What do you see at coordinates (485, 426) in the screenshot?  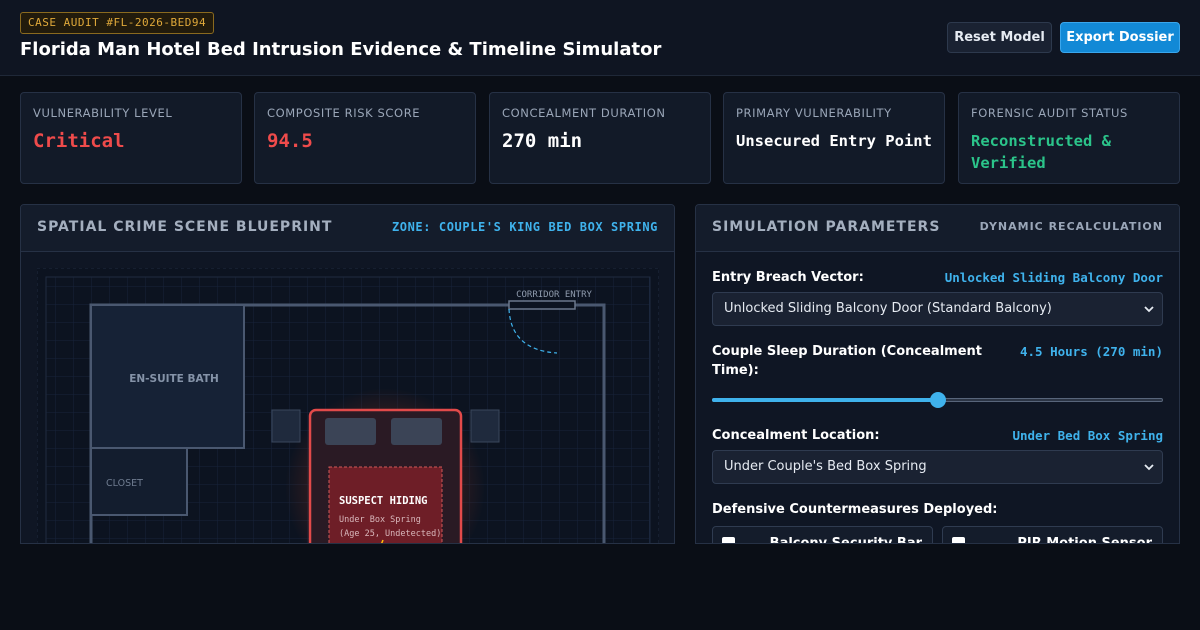 I see `nightstand-right` at bounding box center [485, 426].